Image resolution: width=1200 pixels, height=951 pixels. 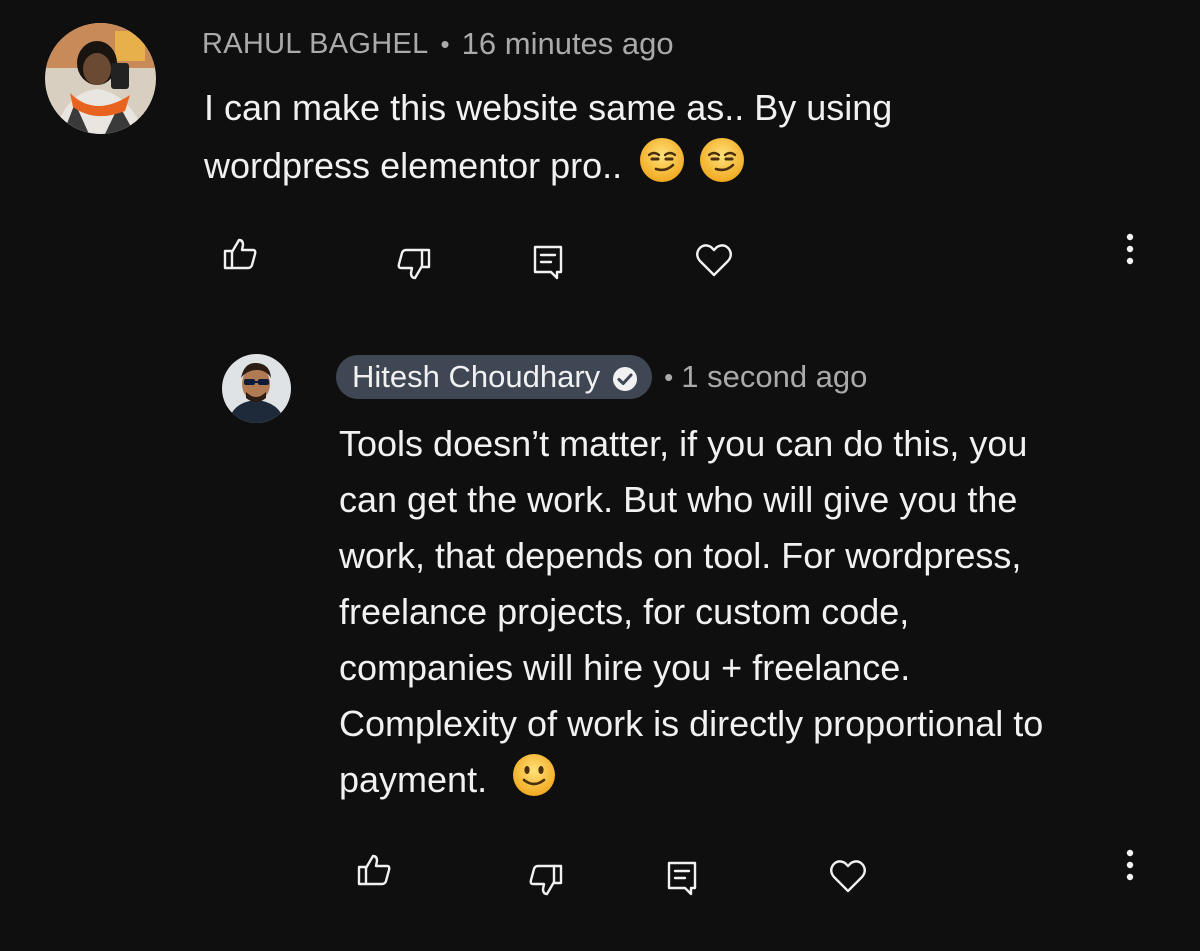 I want to click on reply-text-line: payment., so click(x=413, y=779).